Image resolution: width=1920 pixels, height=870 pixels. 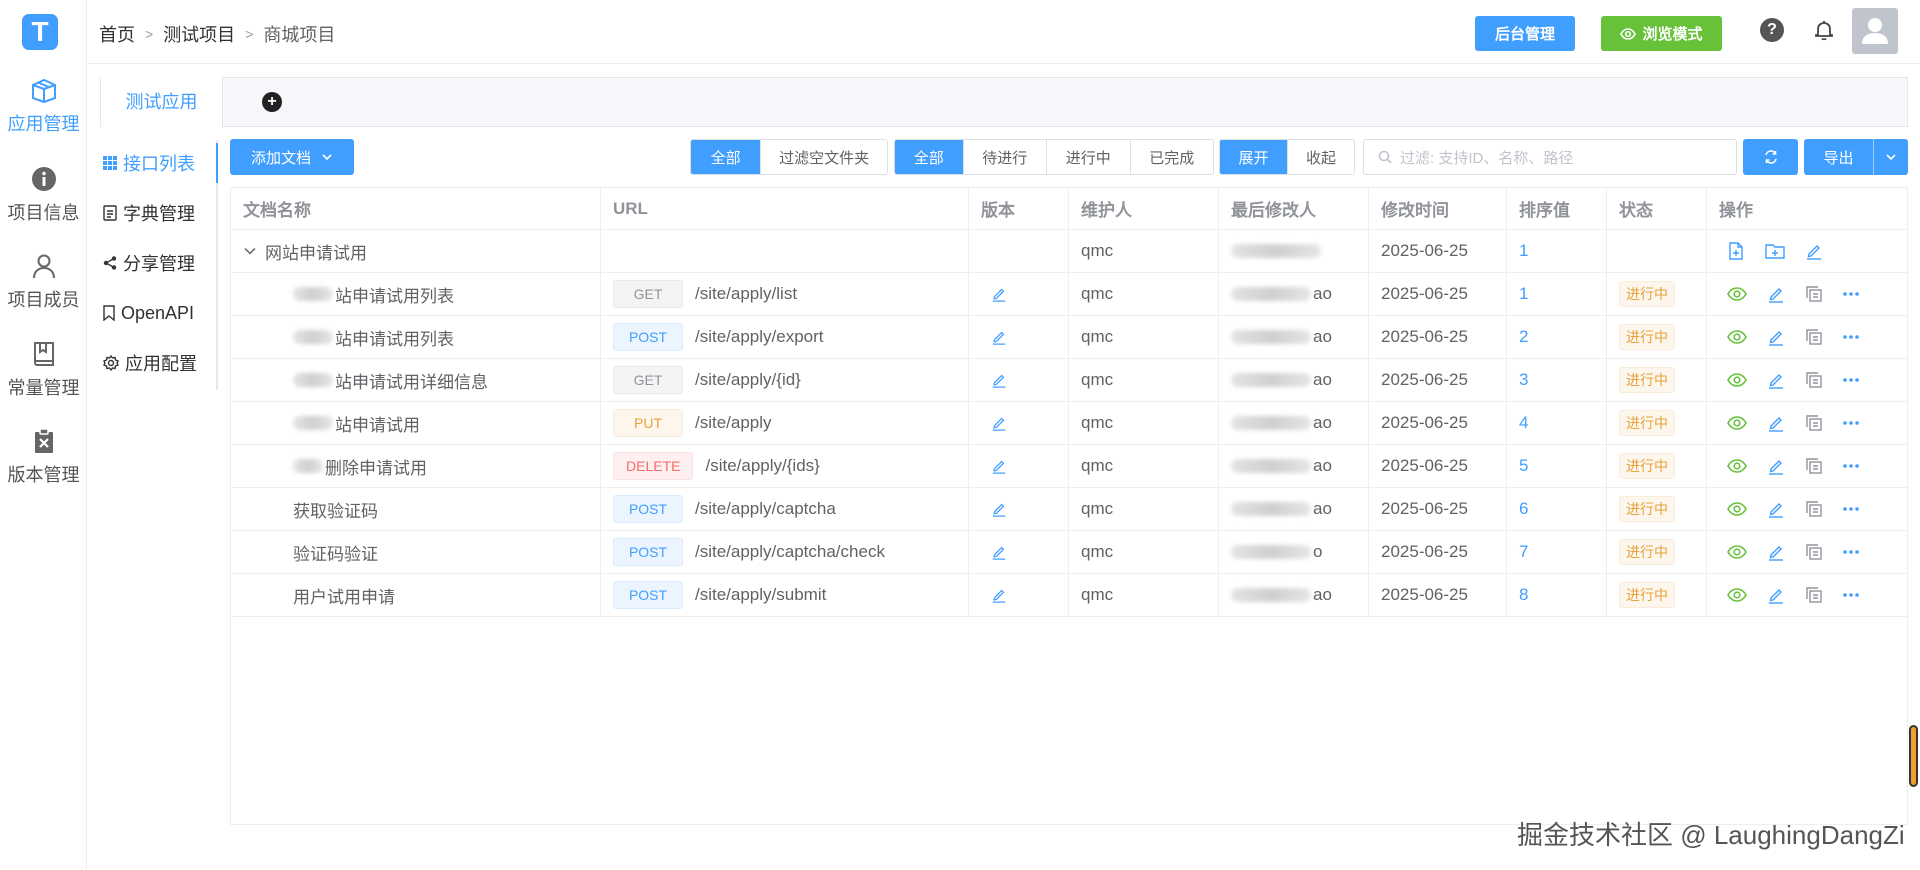 What do you see at coordinates (1661, 33) in the screenshot?
I see `browse-mode-button: 浏览模式` at bounding box center [1661, 33].